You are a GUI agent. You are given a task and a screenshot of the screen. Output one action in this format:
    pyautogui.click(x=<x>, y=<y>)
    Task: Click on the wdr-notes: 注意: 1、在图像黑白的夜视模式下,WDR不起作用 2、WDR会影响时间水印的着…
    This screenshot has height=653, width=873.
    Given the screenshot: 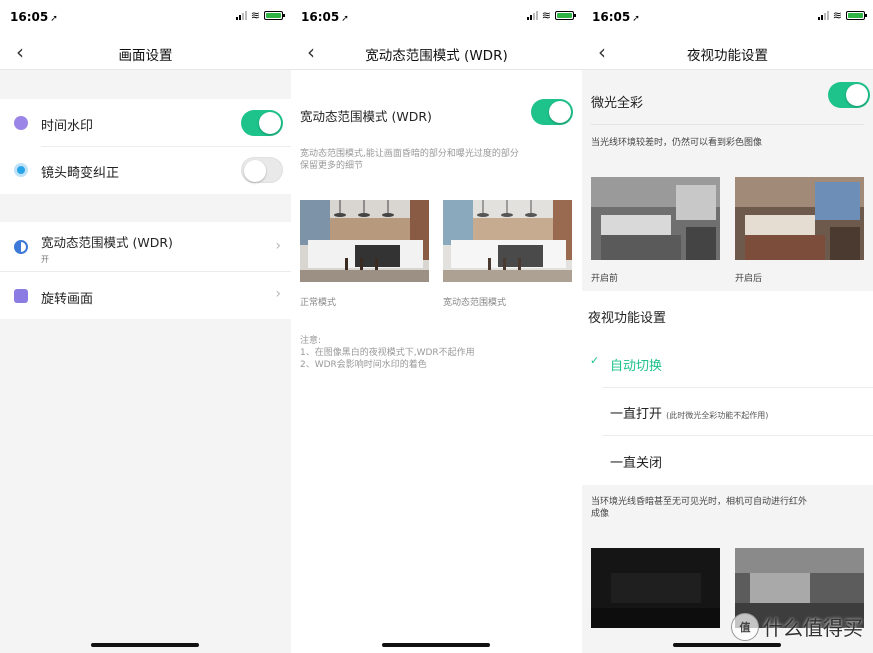 What is the action you would take?
    pyautogui.click(x=387, y=353)
    